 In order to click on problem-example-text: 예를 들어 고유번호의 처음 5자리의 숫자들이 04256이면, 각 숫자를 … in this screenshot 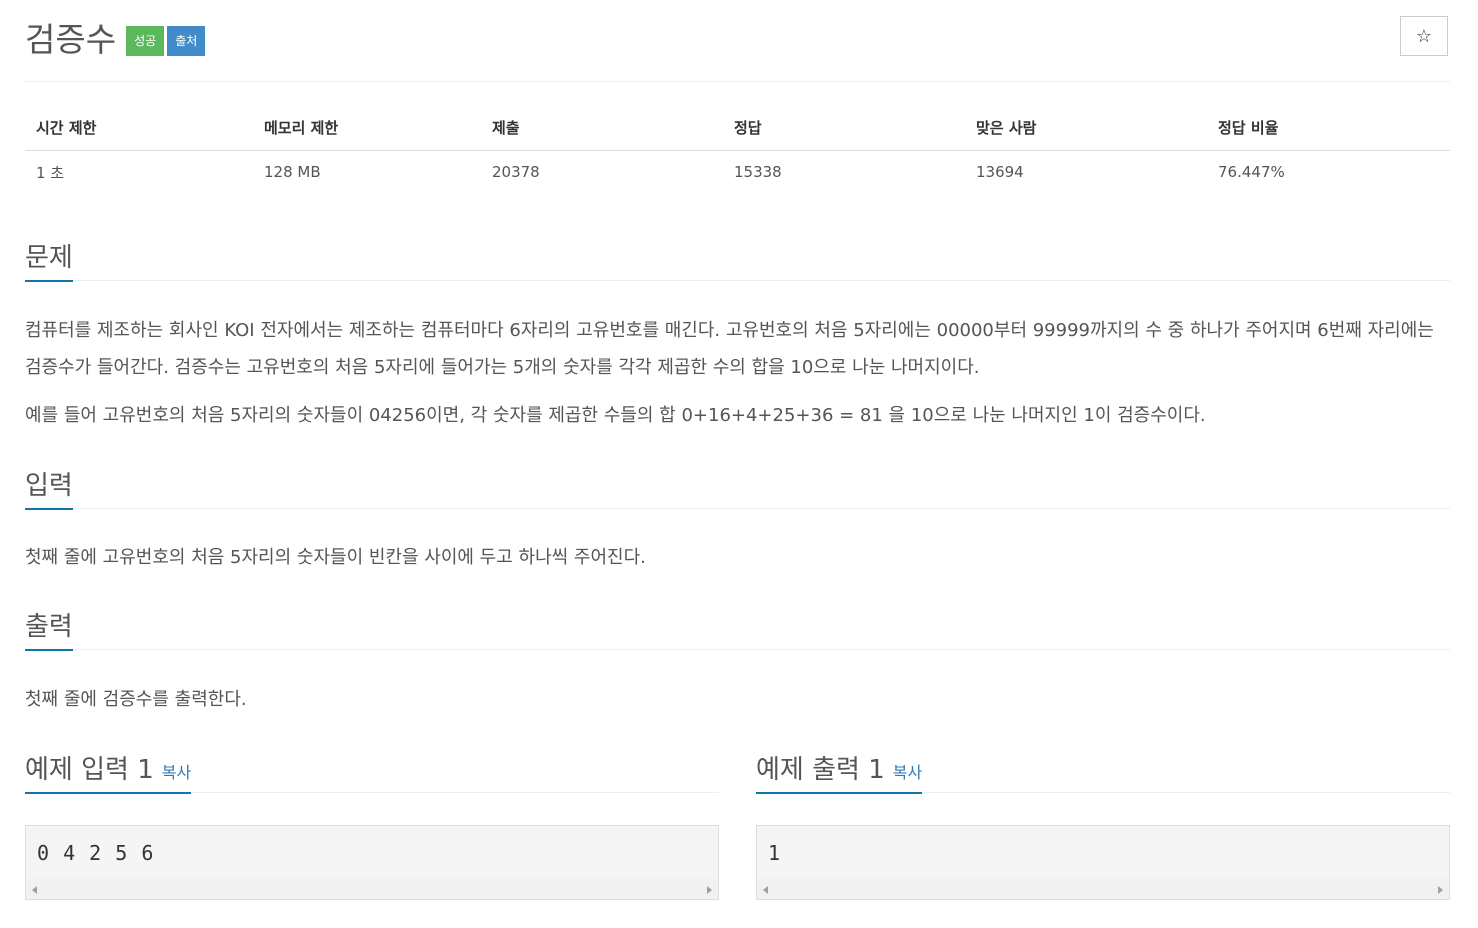, I will do `click(615, 415)`.